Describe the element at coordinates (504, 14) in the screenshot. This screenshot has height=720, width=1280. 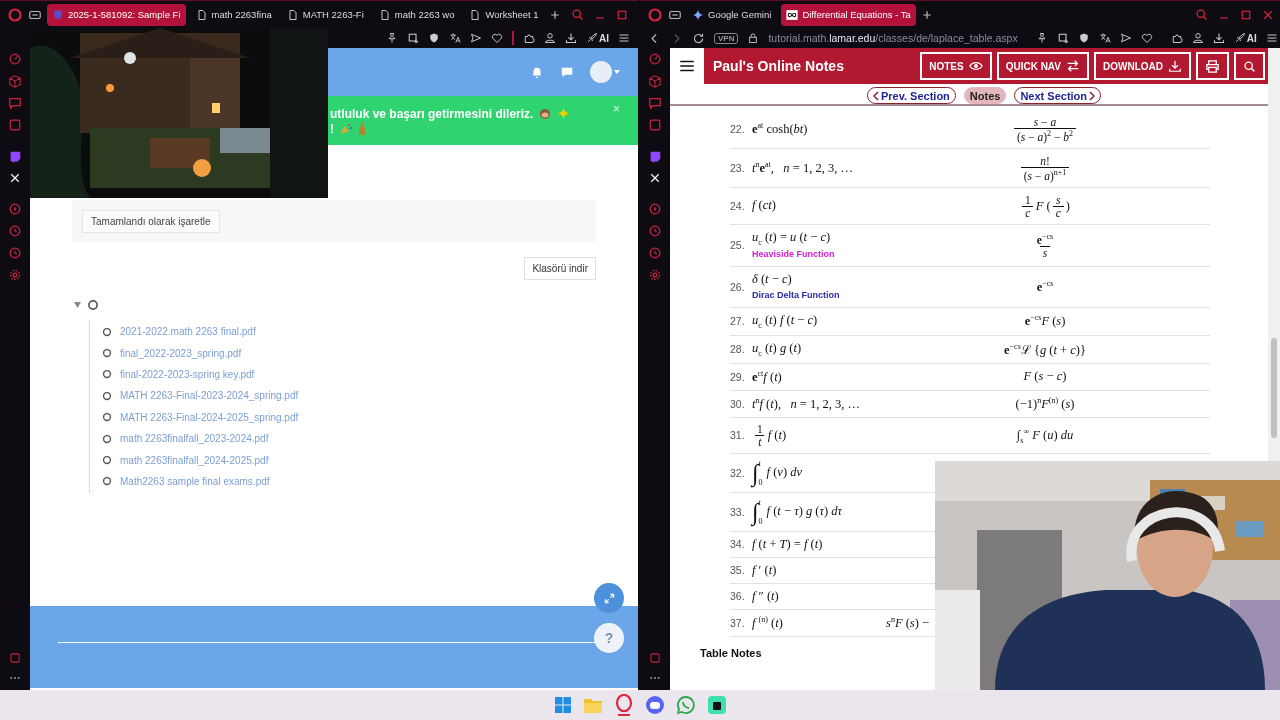
I see `browser-tab: Worksheet 1` at that location.